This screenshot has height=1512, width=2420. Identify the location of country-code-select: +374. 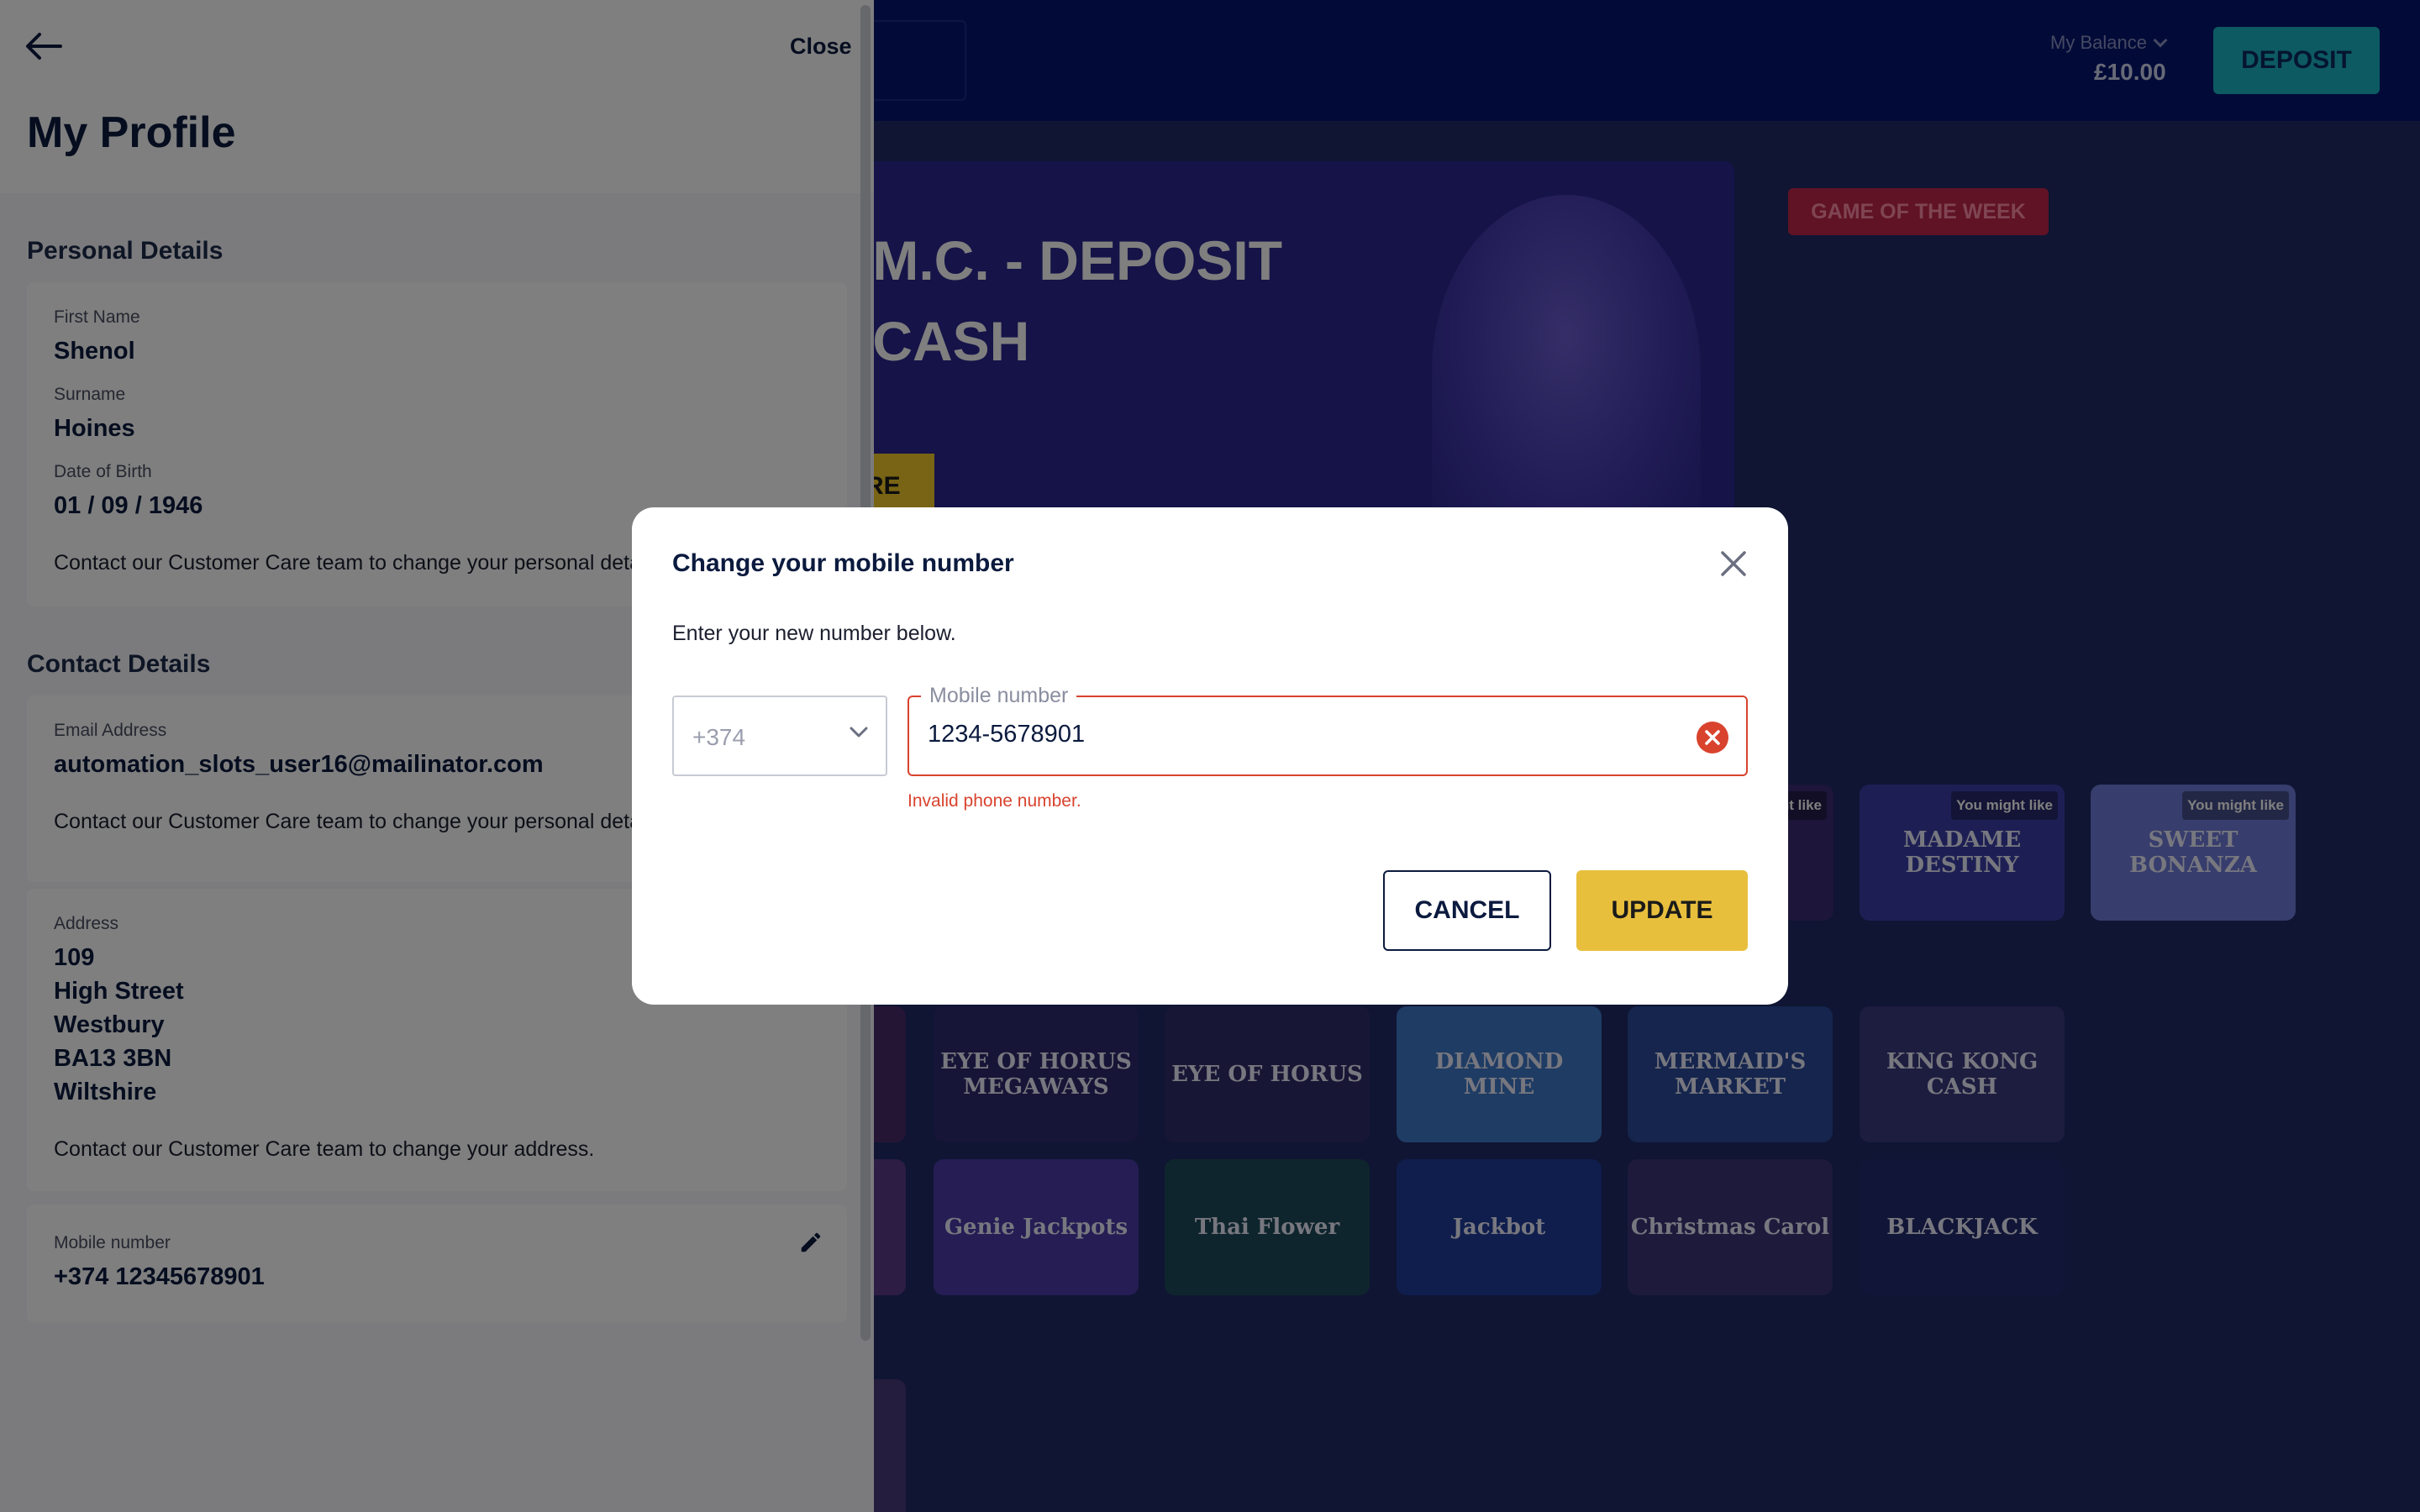
(779, 736).